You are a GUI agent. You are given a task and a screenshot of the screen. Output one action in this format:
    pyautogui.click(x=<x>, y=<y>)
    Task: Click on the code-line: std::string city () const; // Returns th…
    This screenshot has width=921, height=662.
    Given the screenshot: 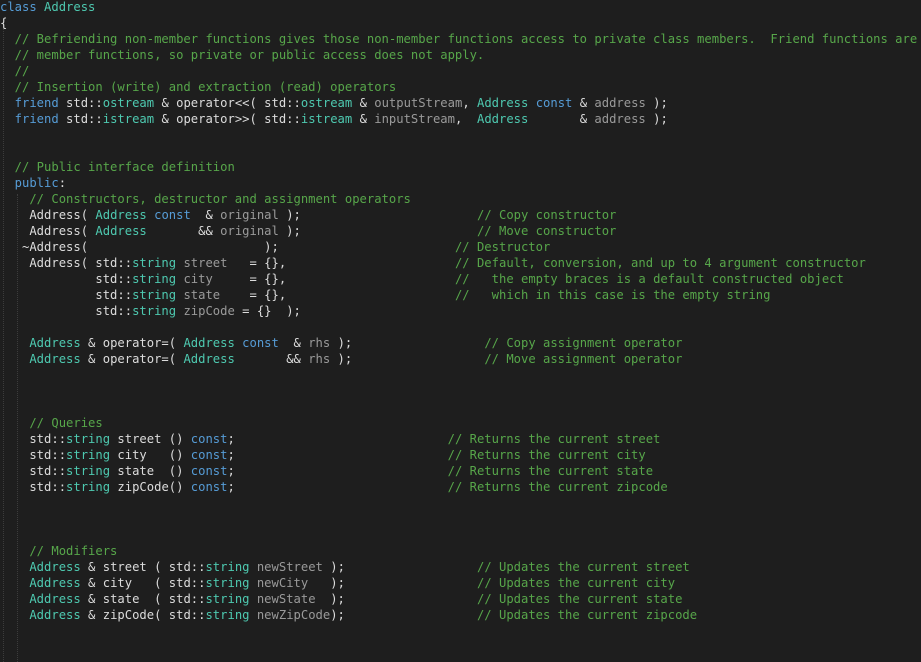 What is the action you would take?
    pyautogui.click(x=323, y=455)
    